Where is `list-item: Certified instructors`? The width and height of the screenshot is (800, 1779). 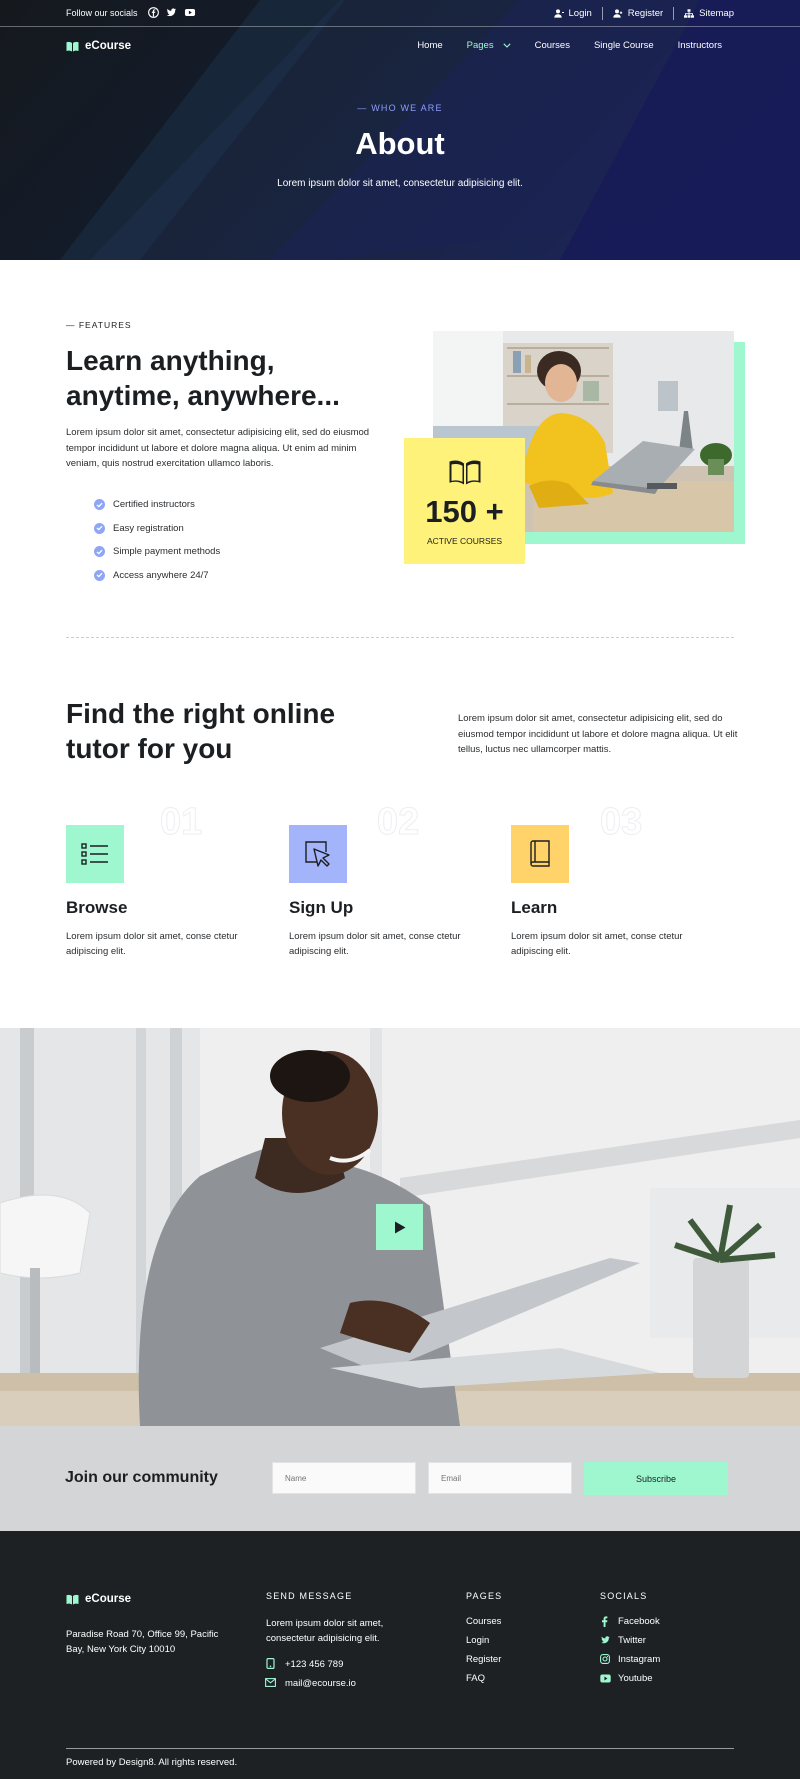 list-item: Certified instructors is located at coordinates (157, 505).